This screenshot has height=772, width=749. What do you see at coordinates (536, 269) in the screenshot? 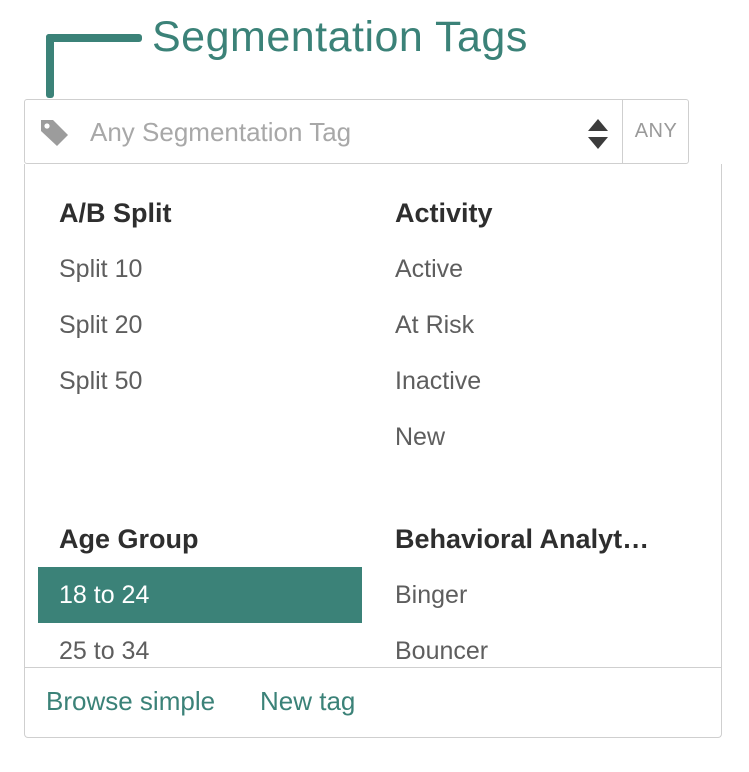
I see `tag-option: Active` at bounding box center [536, 269].